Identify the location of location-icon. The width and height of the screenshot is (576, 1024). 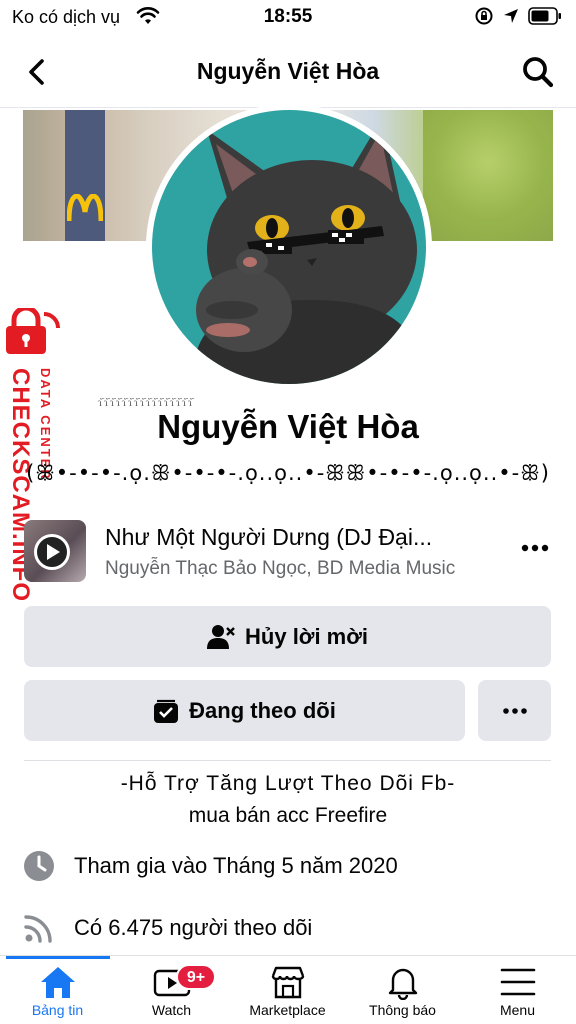
(511, 16).